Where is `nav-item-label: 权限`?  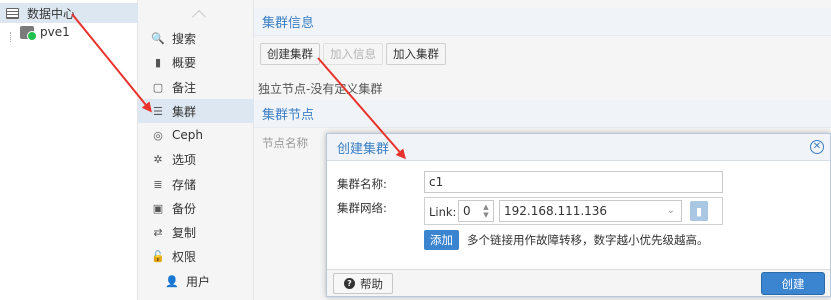 nav-item-label: 权限 is located at coordinates (184, 256).